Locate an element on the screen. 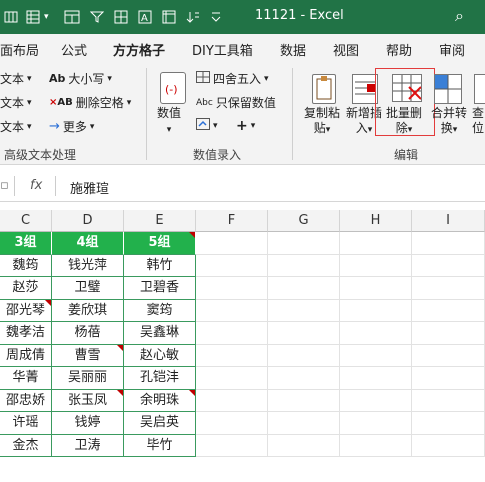 The image size is (485, 482). tab-data: 数据 is located at coordinates (293, 49).